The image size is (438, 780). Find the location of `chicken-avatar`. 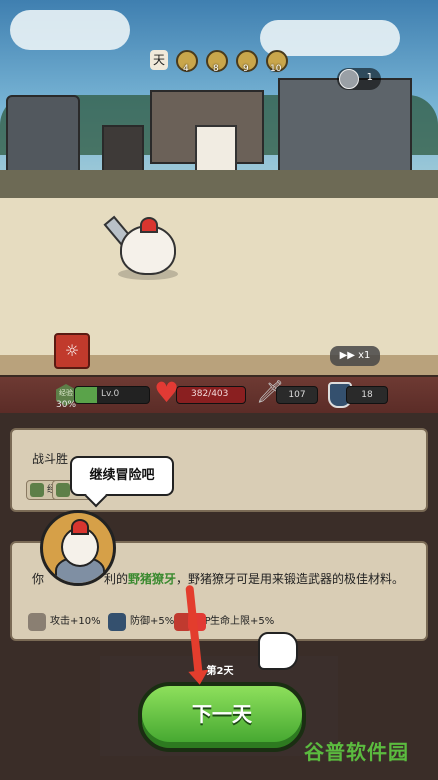

chicken-avatar is located at coordinates (78, 548).